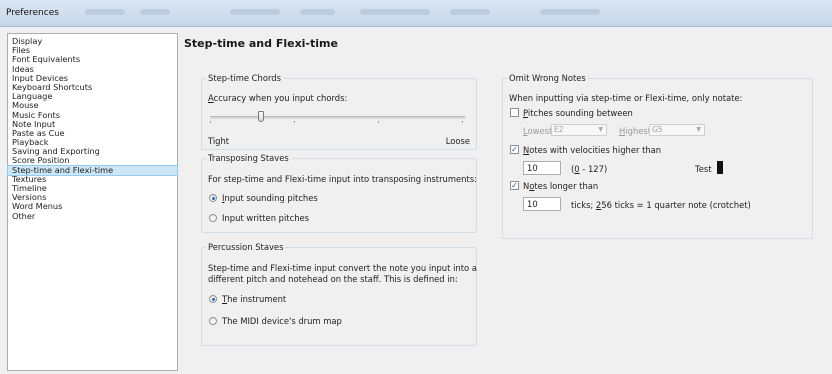 This screenshot has height=374, width=832. Describe the element at coordinates (589, 169) in the screenshot. I see `velocity-range-label: (0 - 127)` at that location.